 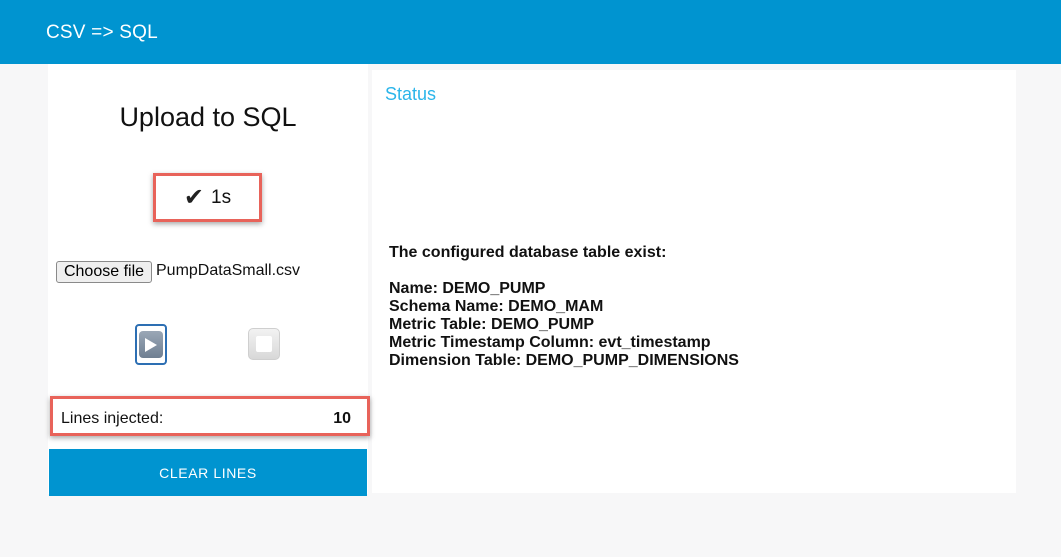 I want to click on stop-icon, so click(x=264, y=344).